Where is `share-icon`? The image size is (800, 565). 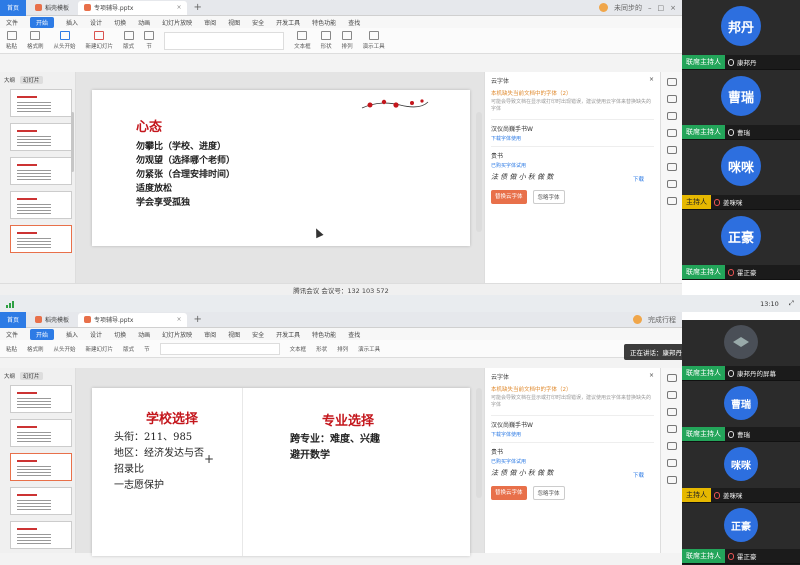
share-icon is located at coordinates (671, 184).